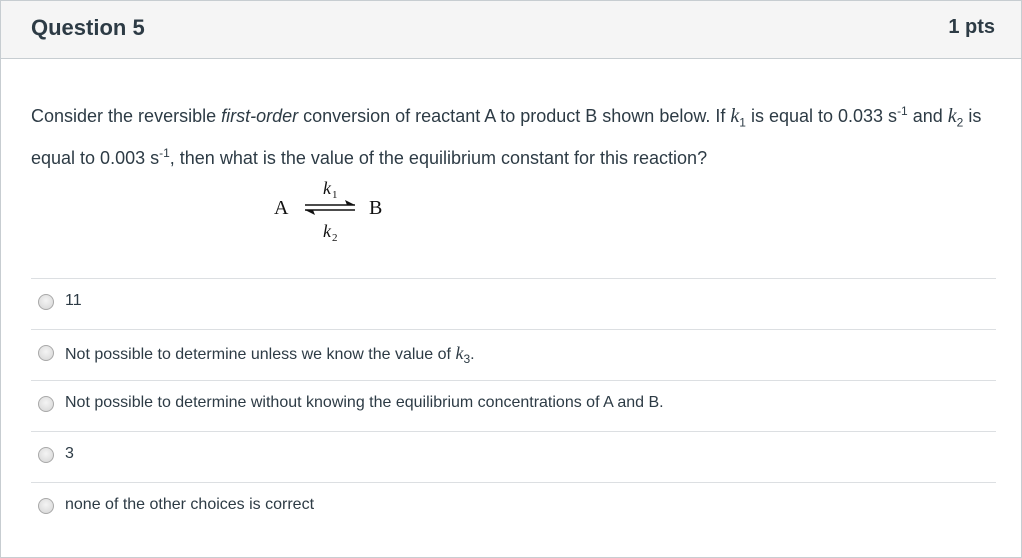 The width and height of the screenshot is (1022, 558). Describe the element at coordinates (513, 456) in the screenshot. I see `answer-option: 3` at that location.